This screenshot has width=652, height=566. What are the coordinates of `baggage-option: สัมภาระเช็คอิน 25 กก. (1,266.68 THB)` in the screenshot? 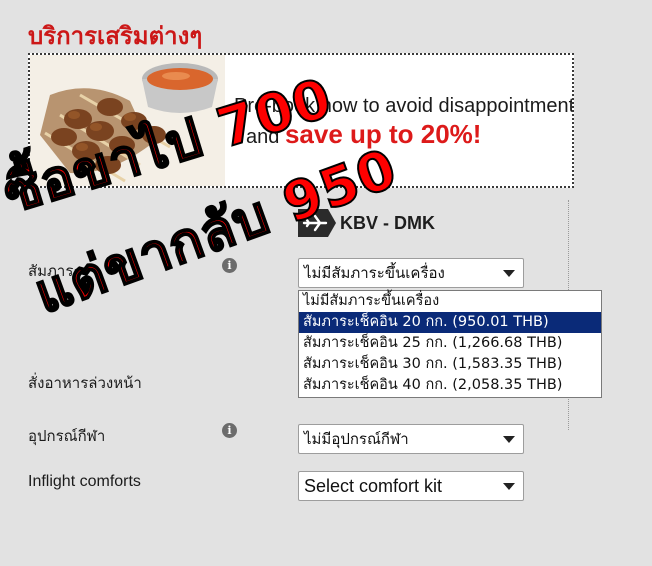 It's located at (450, 343).